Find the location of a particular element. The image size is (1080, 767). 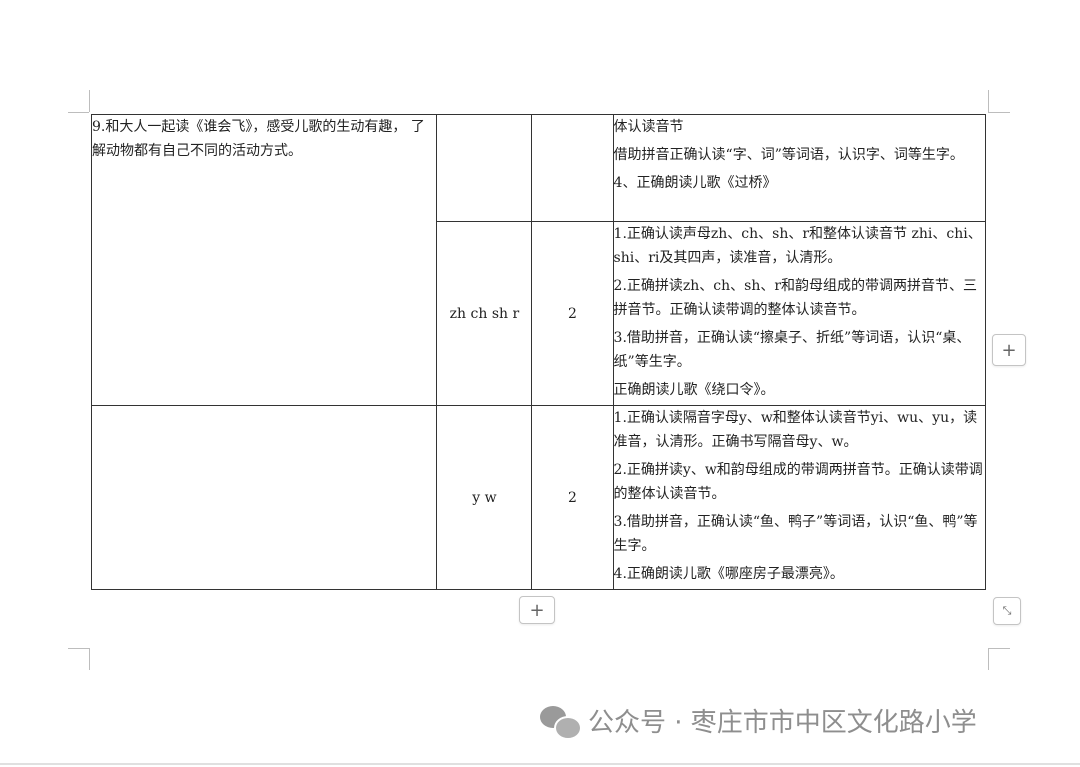

letters-cell: zh ch sh r is located at coordinates (484, 313).